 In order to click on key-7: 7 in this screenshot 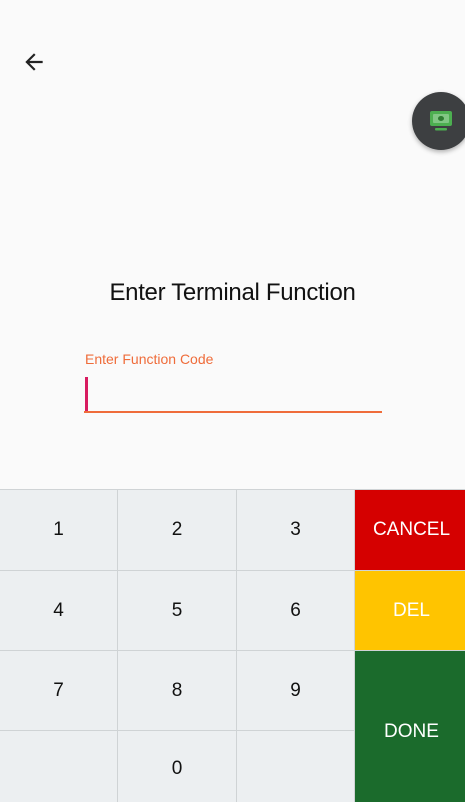, I will do `click(58, 690)`.